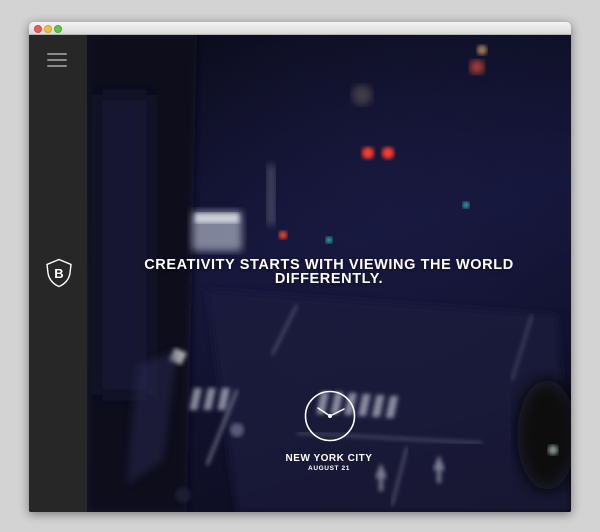 This screenshot has height=532, width=600. I want to click on logo-shield-icon: B, so click(59, 273).